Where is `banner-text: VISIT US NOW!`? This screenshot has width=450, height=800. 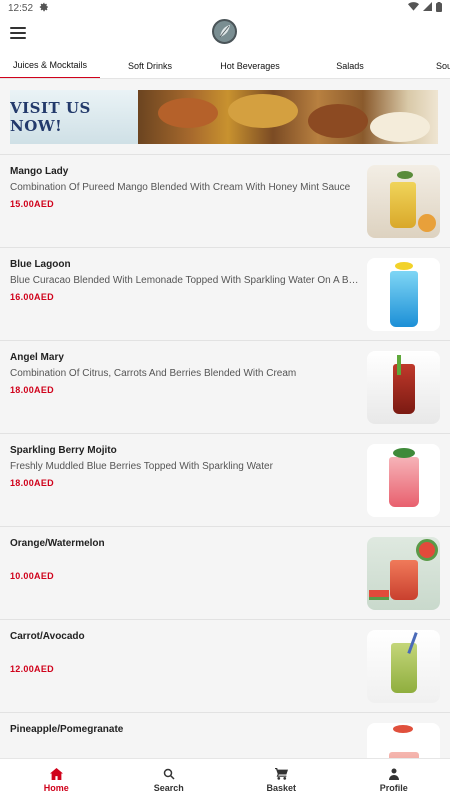
banner-text: VISIT US NOW! is located at coordinates (50, 117).